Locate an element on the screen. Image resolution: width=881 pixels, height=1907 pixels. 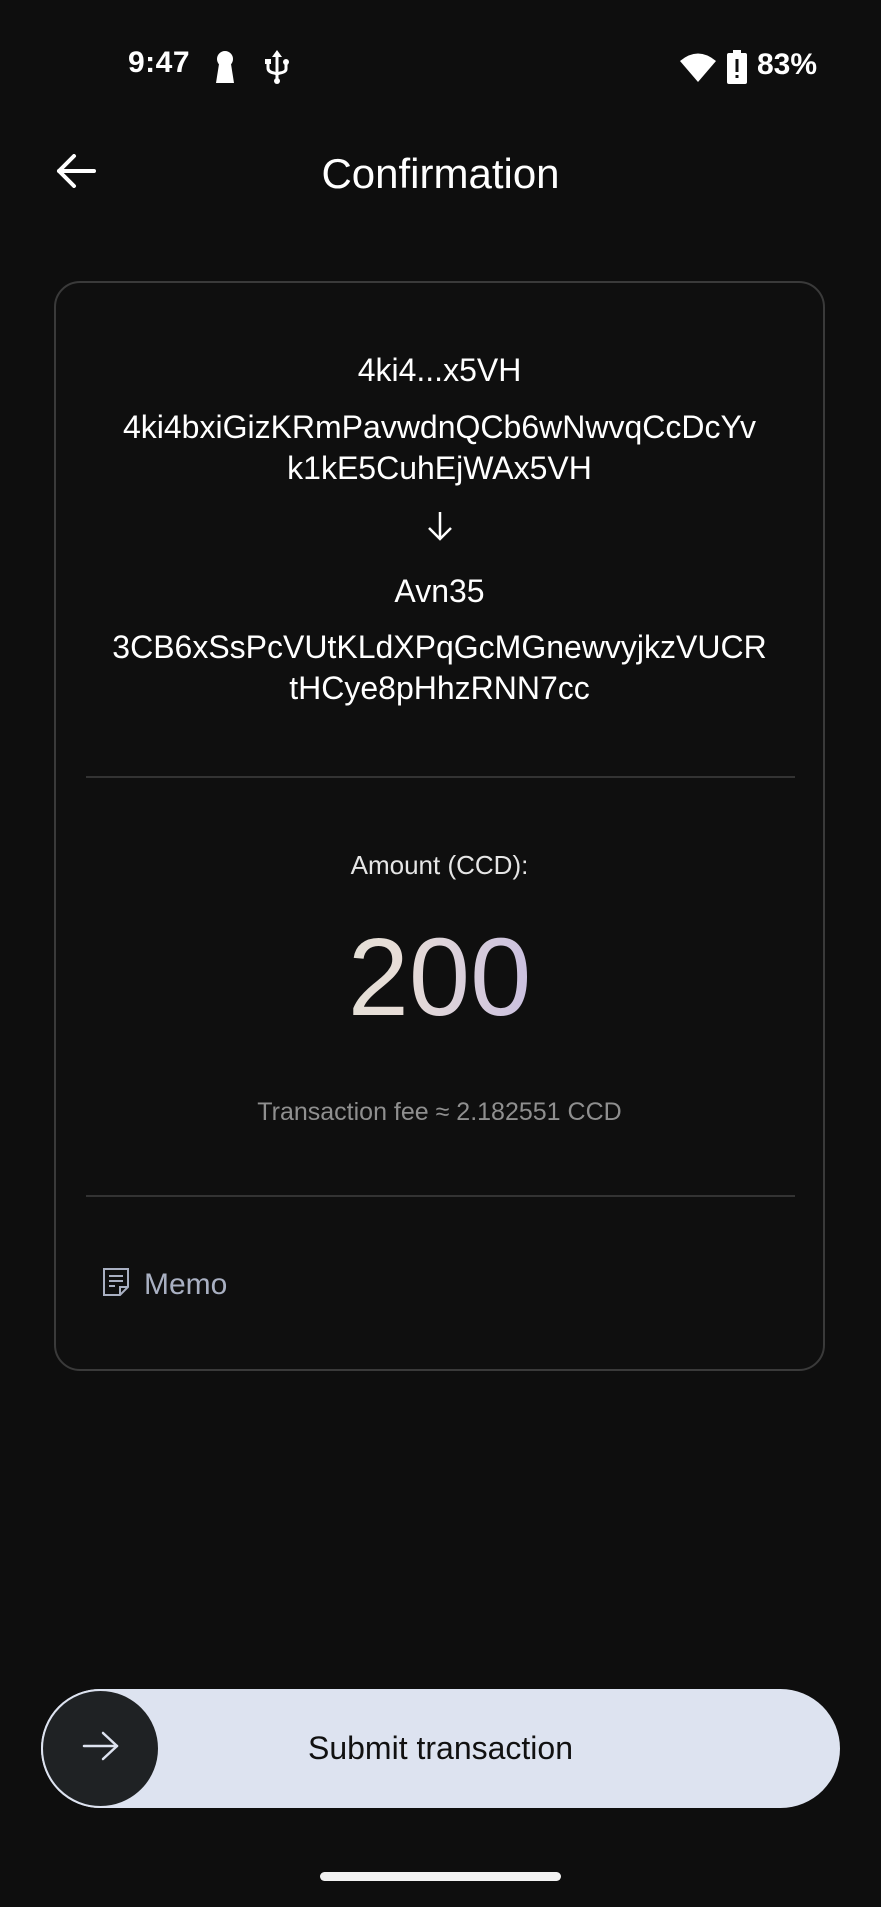
battery-percent: 83% is located at coordinates (786, 64).